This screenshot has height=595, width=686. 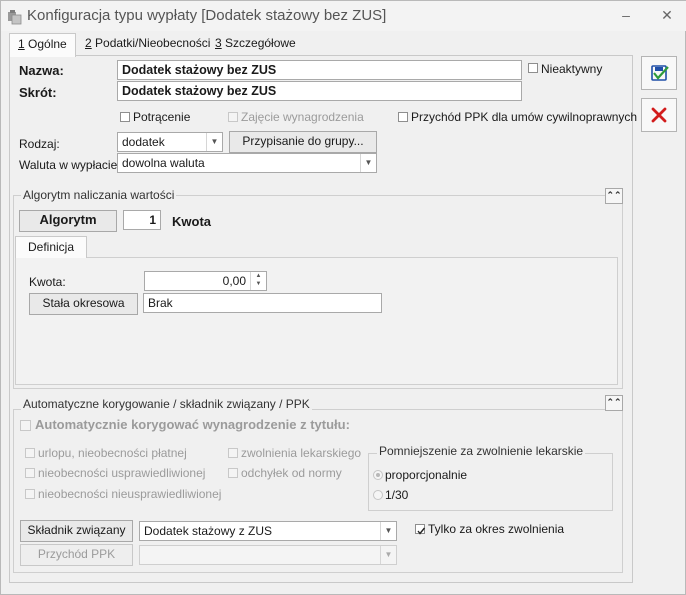 What do you see at coordinates (125, 117) in the screenshot?
I see `deduction-checkbox` at bounding box center [125, 117].